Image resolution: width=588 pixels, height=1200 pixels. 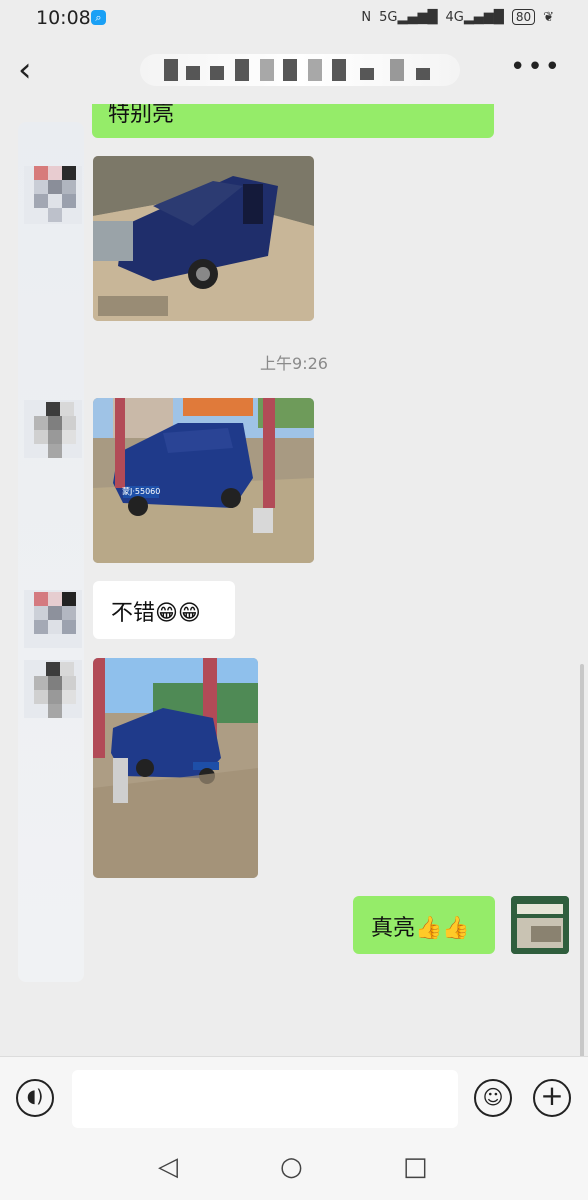 I want to click on chat-title-blurred, so click(x=300, y=70).